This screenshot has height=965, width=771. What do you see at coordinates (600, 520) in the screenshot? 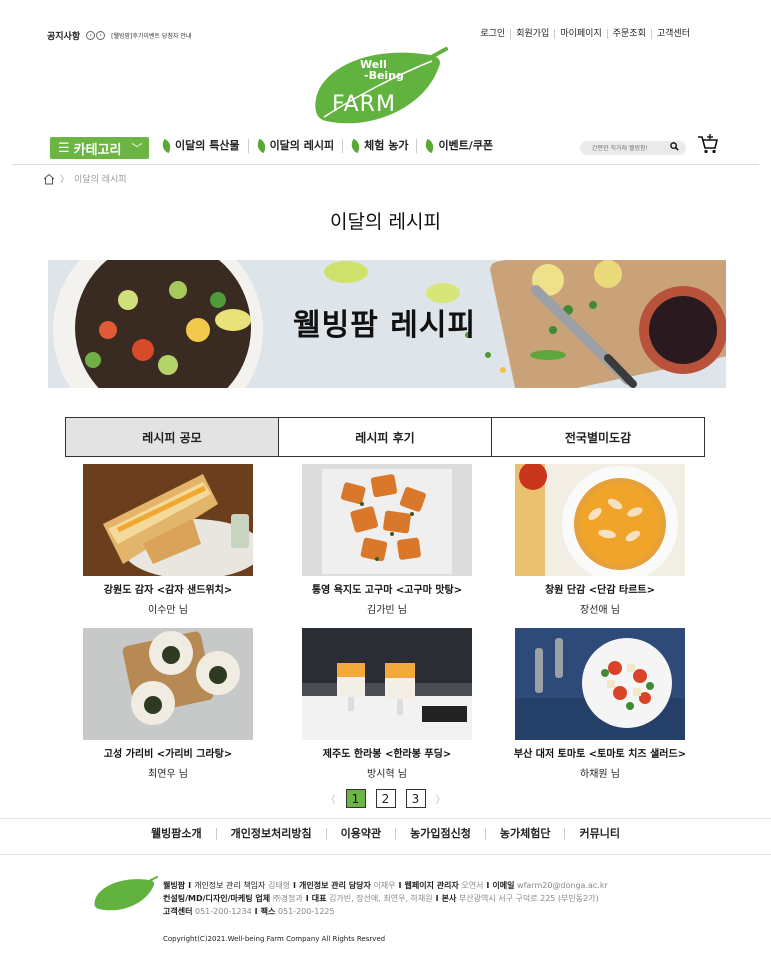
I see `recipe-image-persimmon-tart` at bounding box center [600, 520].